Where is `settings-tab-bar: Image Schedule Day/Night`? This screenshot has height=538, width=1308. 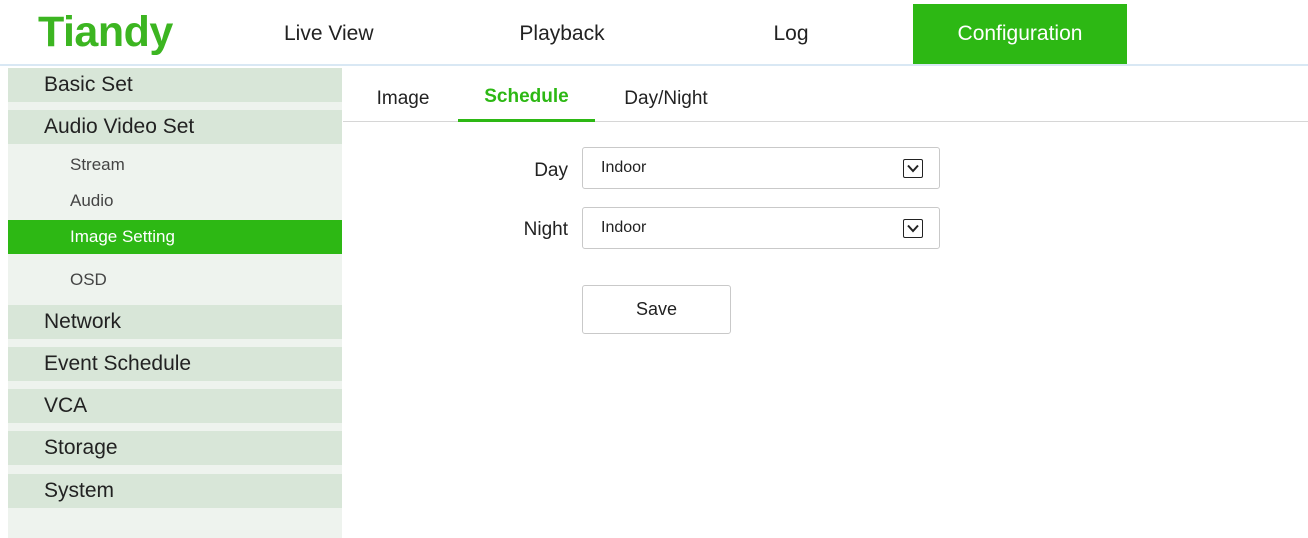
settings-tab-bar: Image Schedule Day/Night is located at coordinates (825, 95).